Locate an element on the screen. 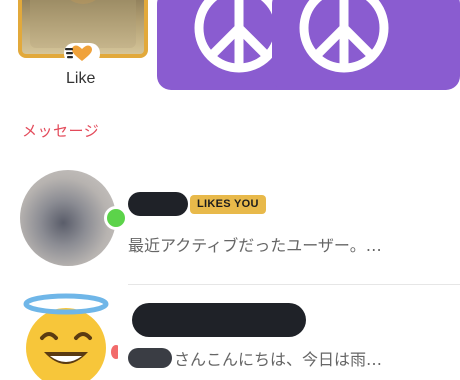 The width and height of the screenshot is (460, 380). heart-arrow-icon is located at coordinates (82, 53).